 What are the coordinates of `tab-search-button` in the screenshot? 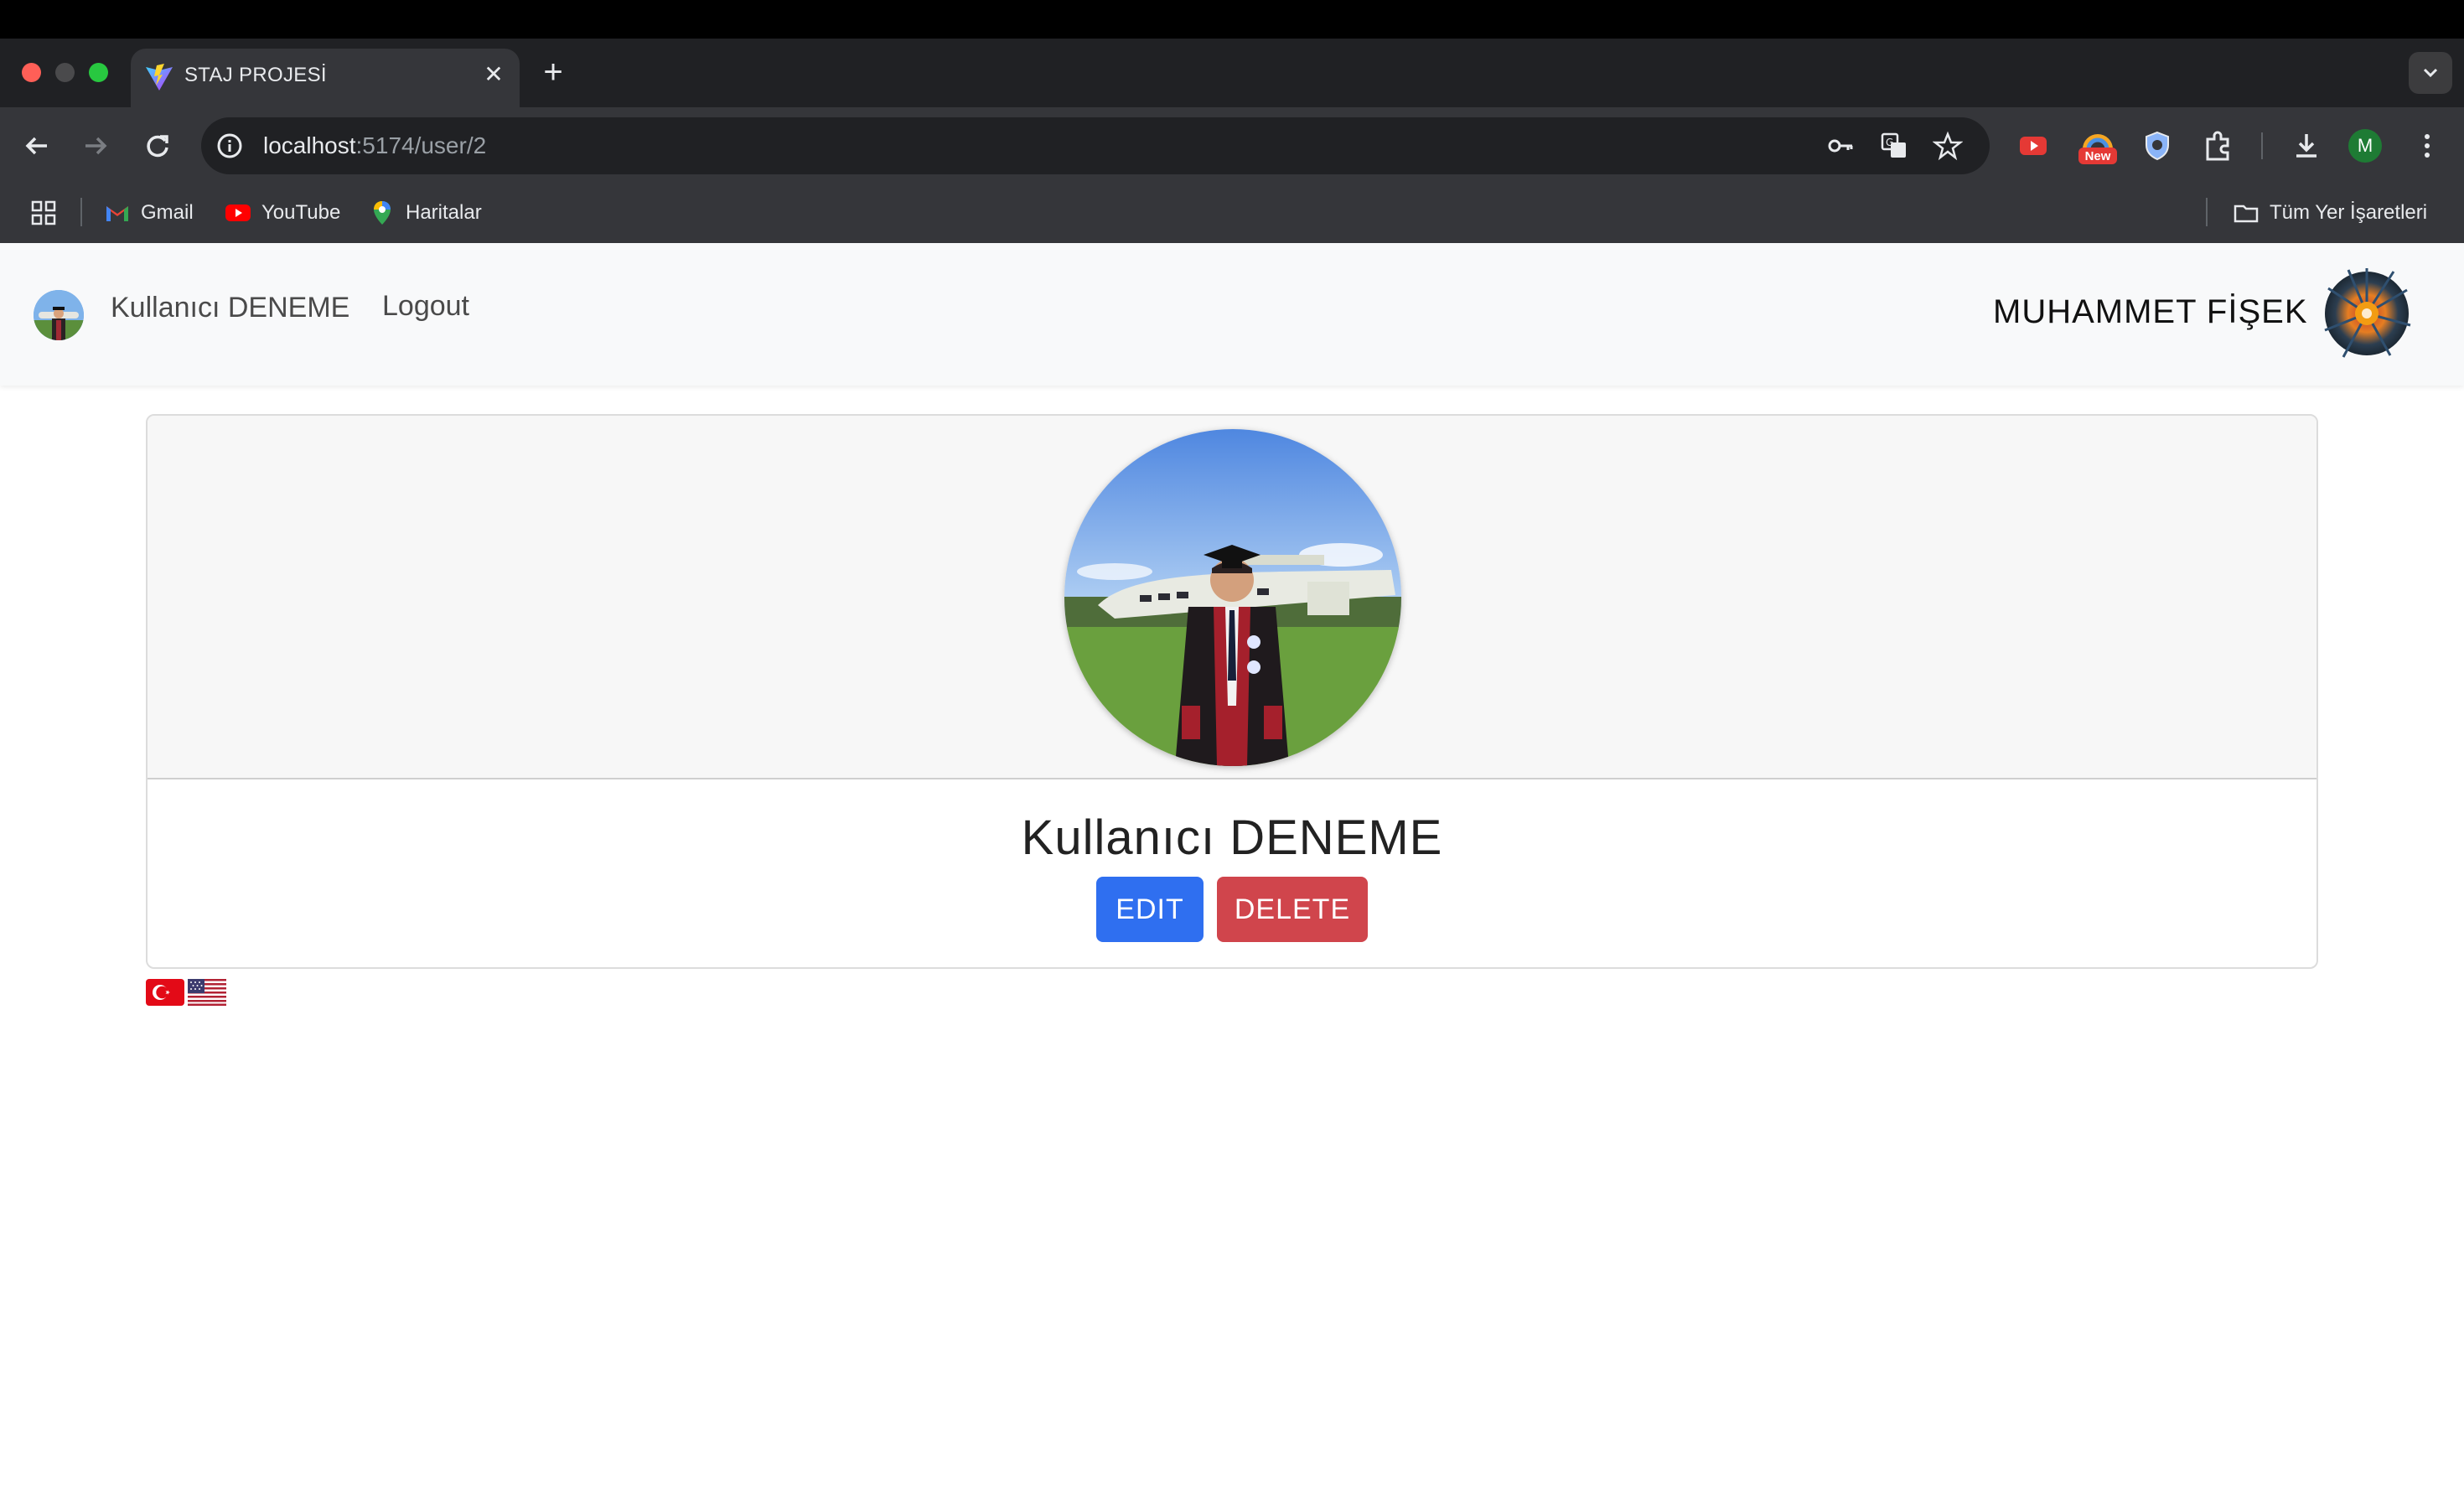 It's located at (2430, 73).